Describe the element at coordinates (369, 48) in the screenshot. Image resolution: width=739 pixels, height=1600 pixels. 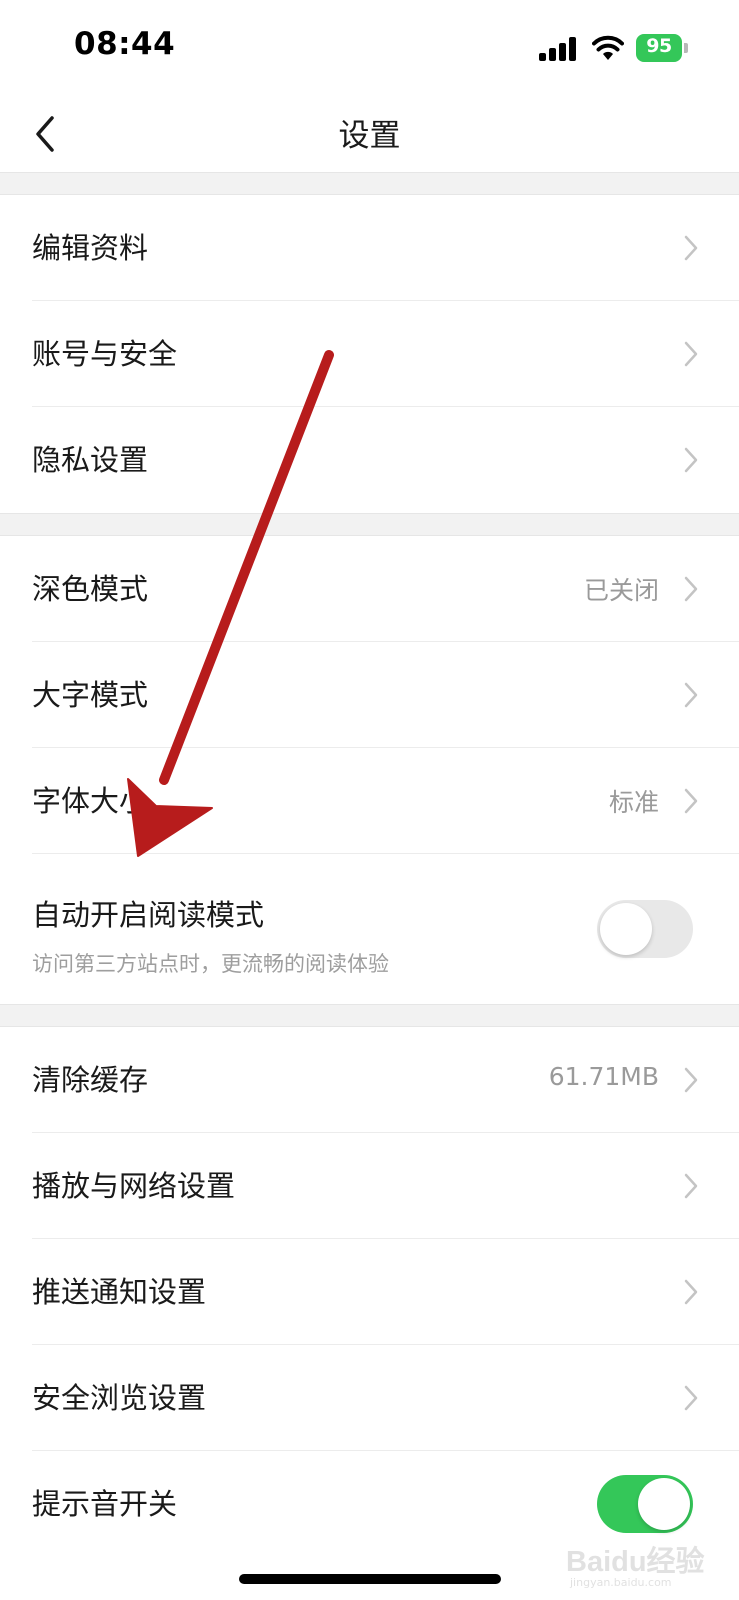
I see `status-bar: 08:44 95` at that location.